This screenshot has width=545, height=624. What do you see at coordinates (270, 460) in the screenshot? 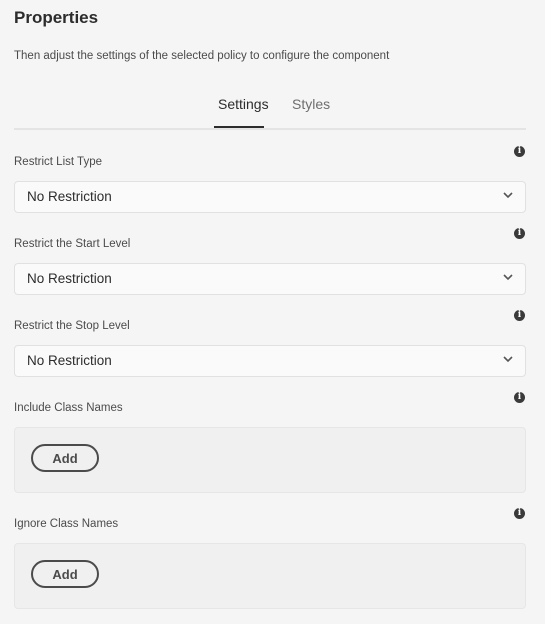
I see `include-class-multifield: Add` at bounding box center [270, 460].